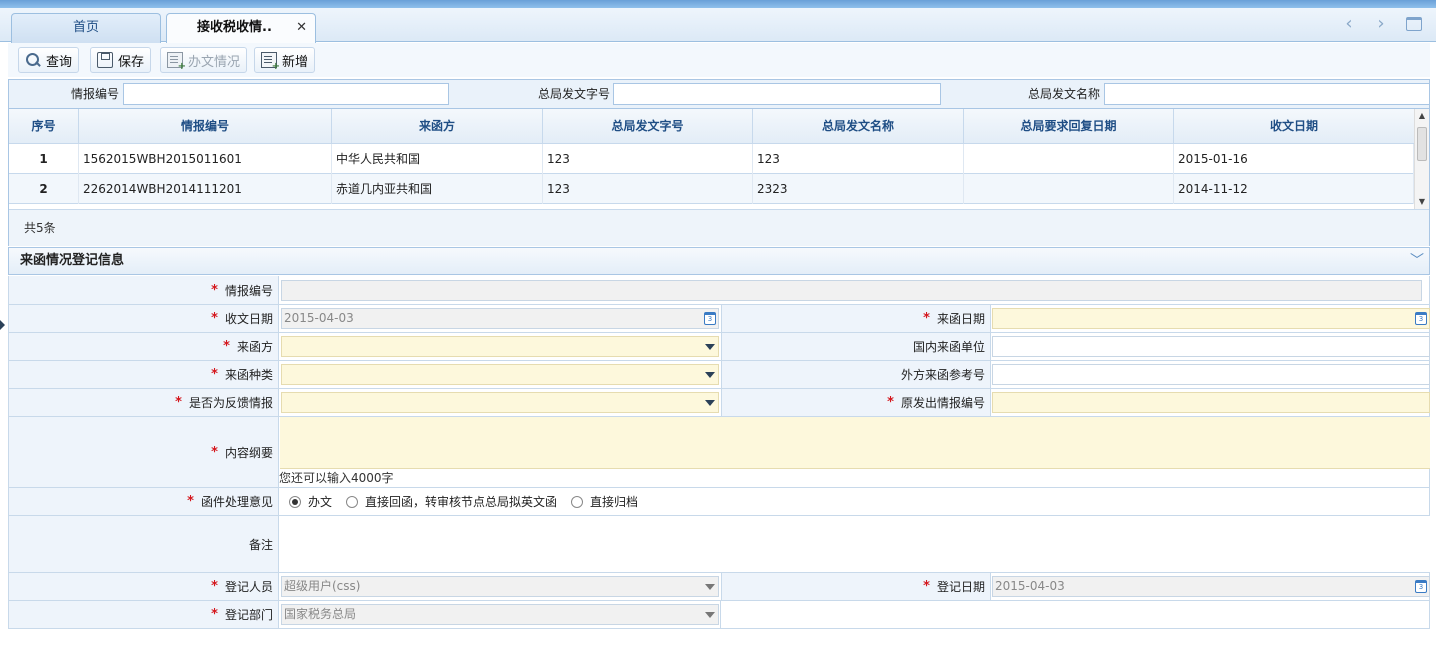  I want to click on form-row: 备注, so click(719, 544).